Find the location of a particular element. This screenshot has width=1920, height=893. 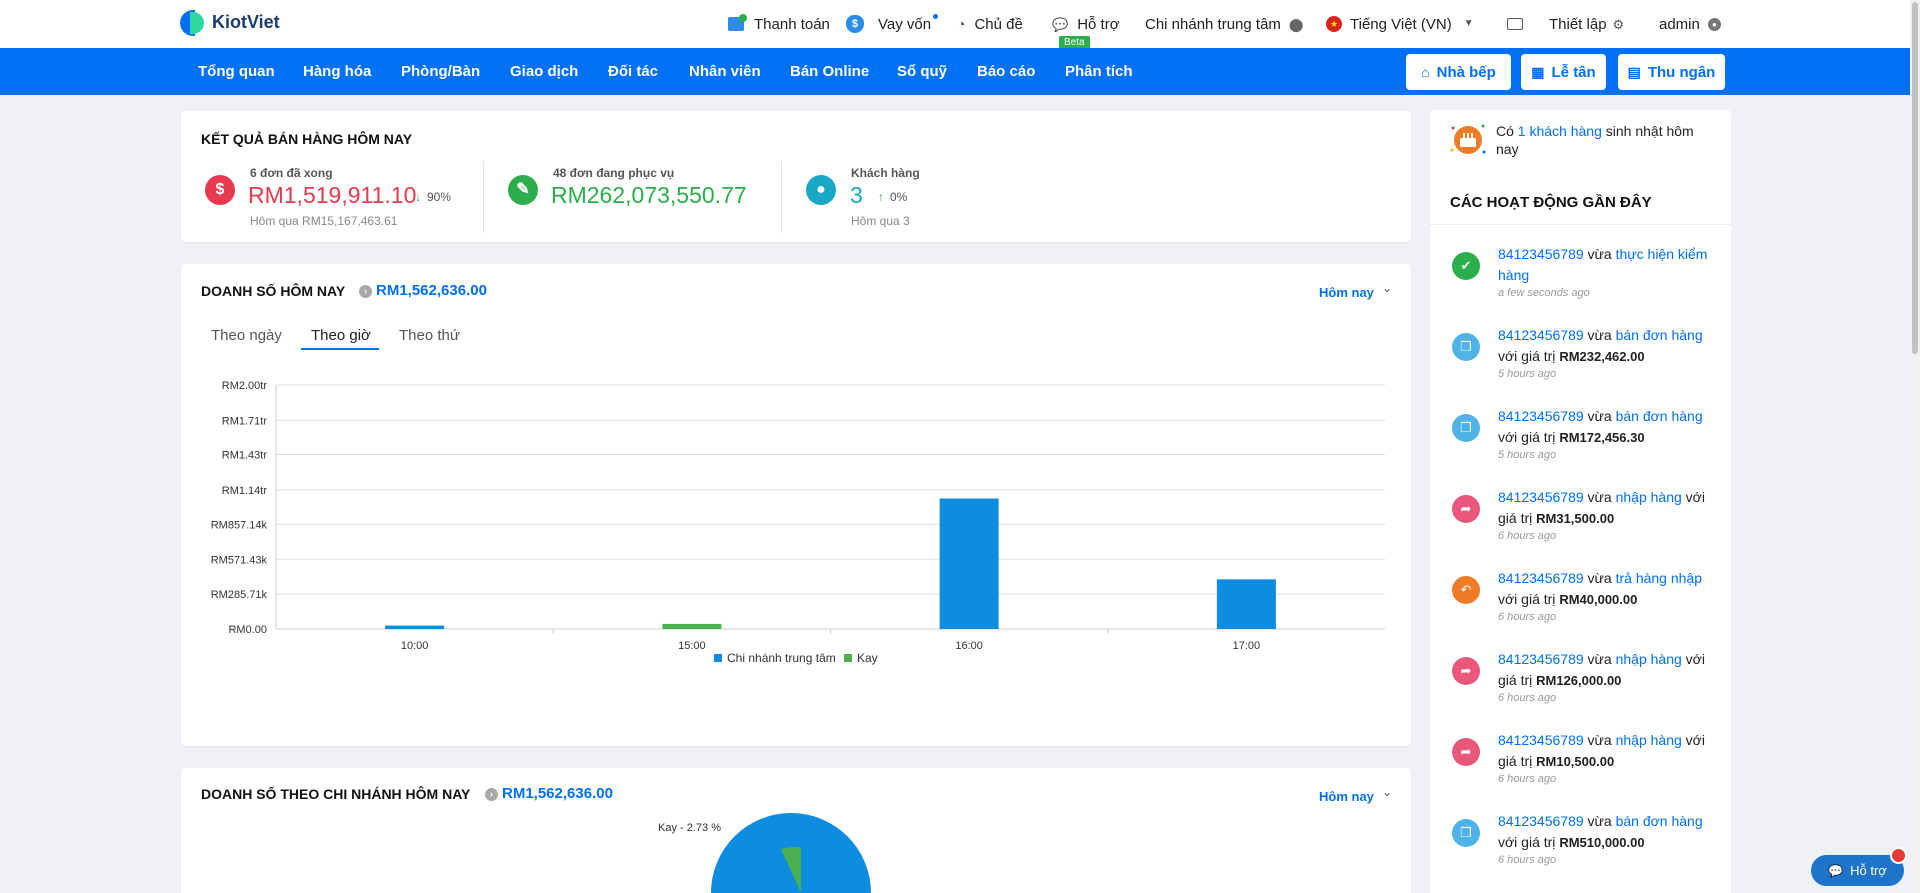

map-pin-icon: ⬤ is located at coordinates (1296, 24).